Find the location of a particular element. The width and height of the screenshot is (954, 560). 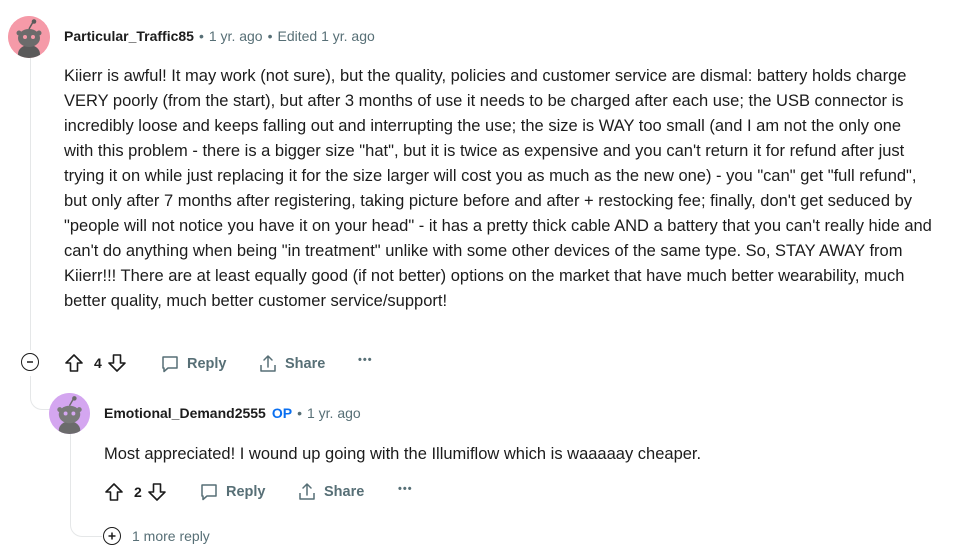

reply-author: Emotional_Demand2555 is located at coordinates (185, 413).